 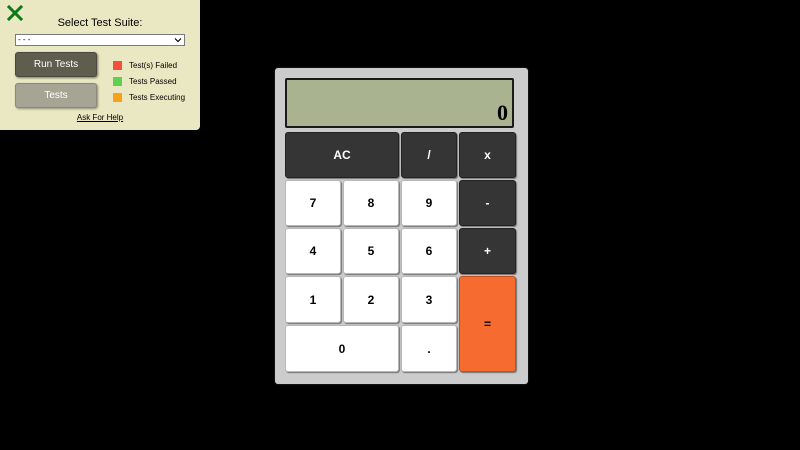 What do you see at coordinates (371, 251) in the screenshot?
I see `digit-5-button: 5` at bounding box center [371, 251].